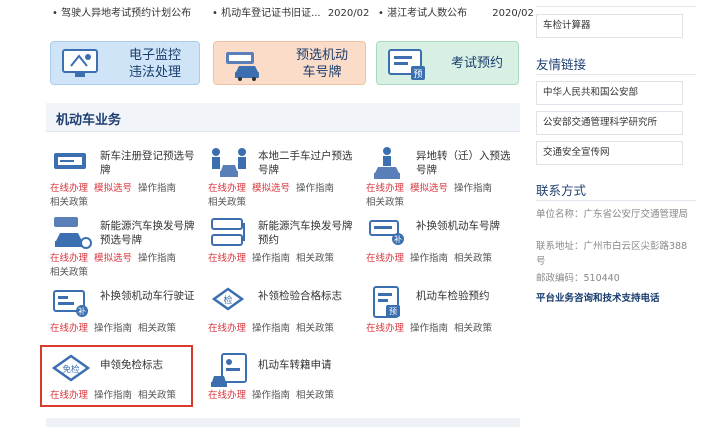 This screenshot has width=720, height=427. Describe the element at coordinates (609, 93) in the screenshot. I see `friend-link-mps: 中华人民共和国公安部` at that location.